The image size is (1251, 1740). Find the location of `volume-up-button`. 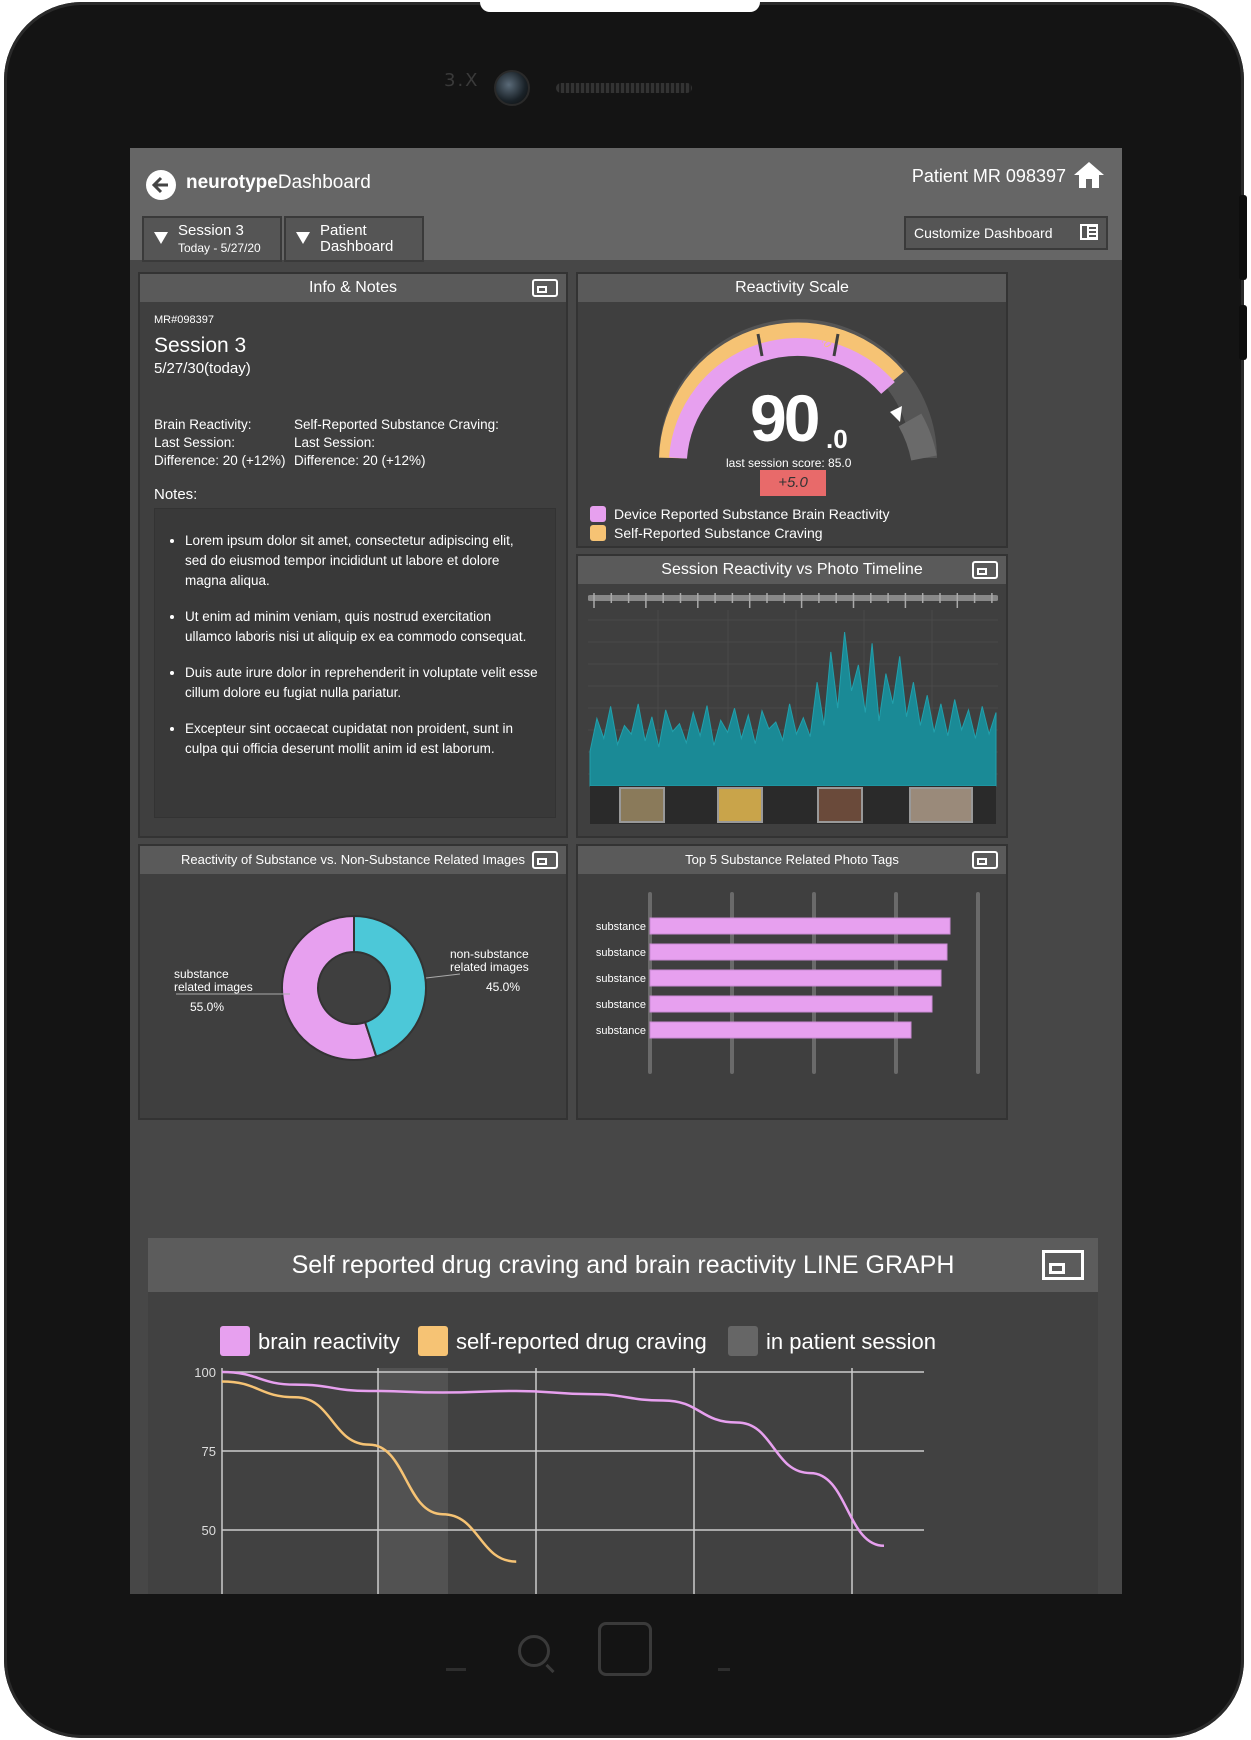

volume-up-button is located at coordinates (1243, 237).